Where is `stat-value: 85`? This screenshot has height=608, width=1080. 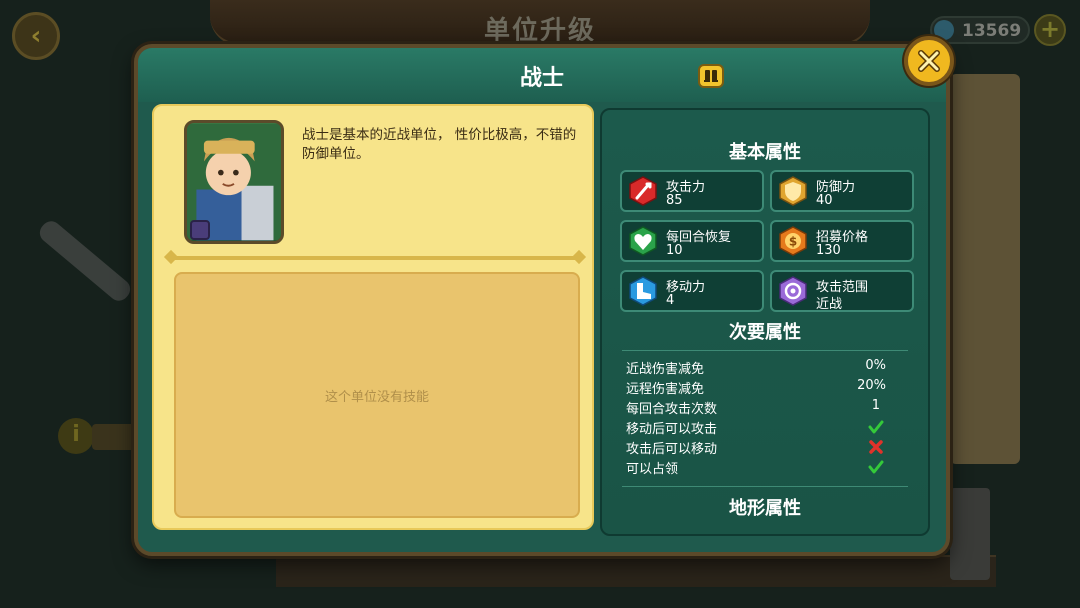 stat-value: 85 is located at coordinates (674, 200).